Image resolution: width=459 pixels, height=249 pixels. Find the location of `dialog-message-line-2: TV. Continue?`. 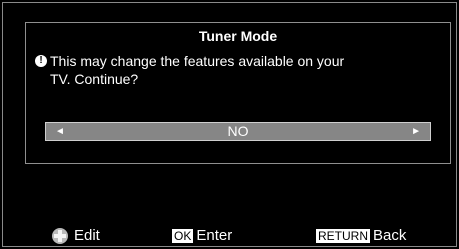

dialog-message-line-2: TV. Continue? is located at coordinates (94, 79).